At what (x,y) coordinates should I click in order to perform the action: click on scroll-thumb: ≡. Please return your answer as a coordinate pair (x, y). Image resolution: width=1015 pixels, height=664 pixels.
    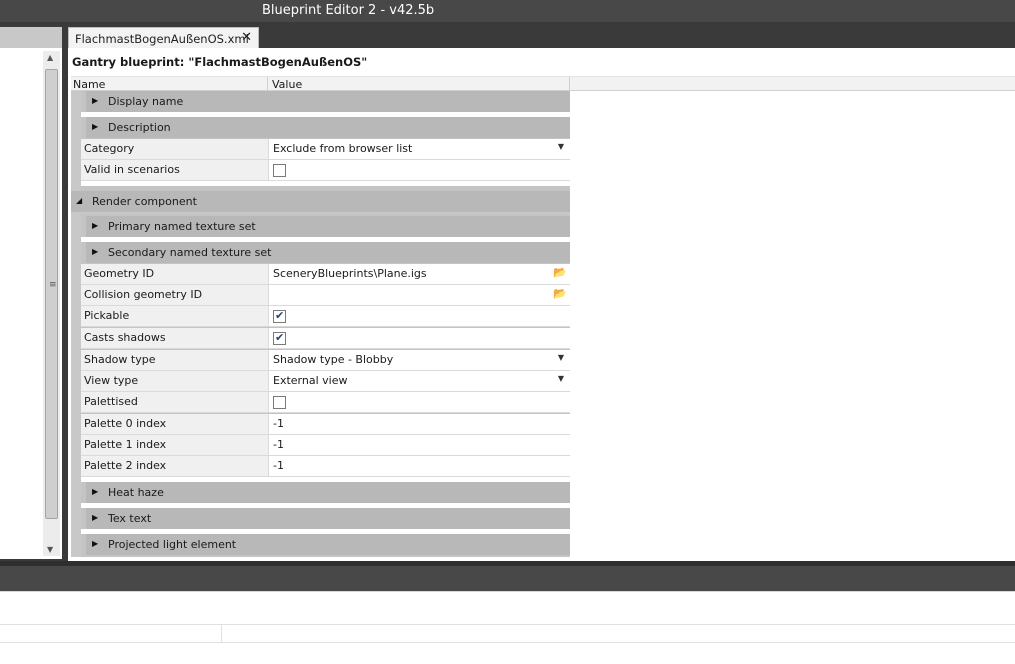
    Looking at the image, I should click on (51, 294).